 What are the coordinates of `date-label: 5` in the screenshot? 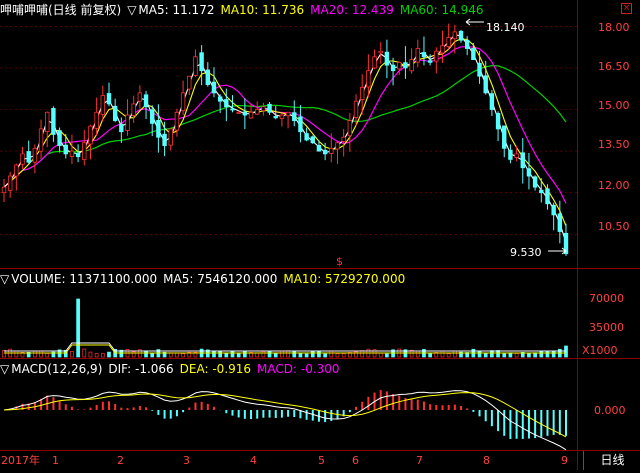 It's located at (321, 460).